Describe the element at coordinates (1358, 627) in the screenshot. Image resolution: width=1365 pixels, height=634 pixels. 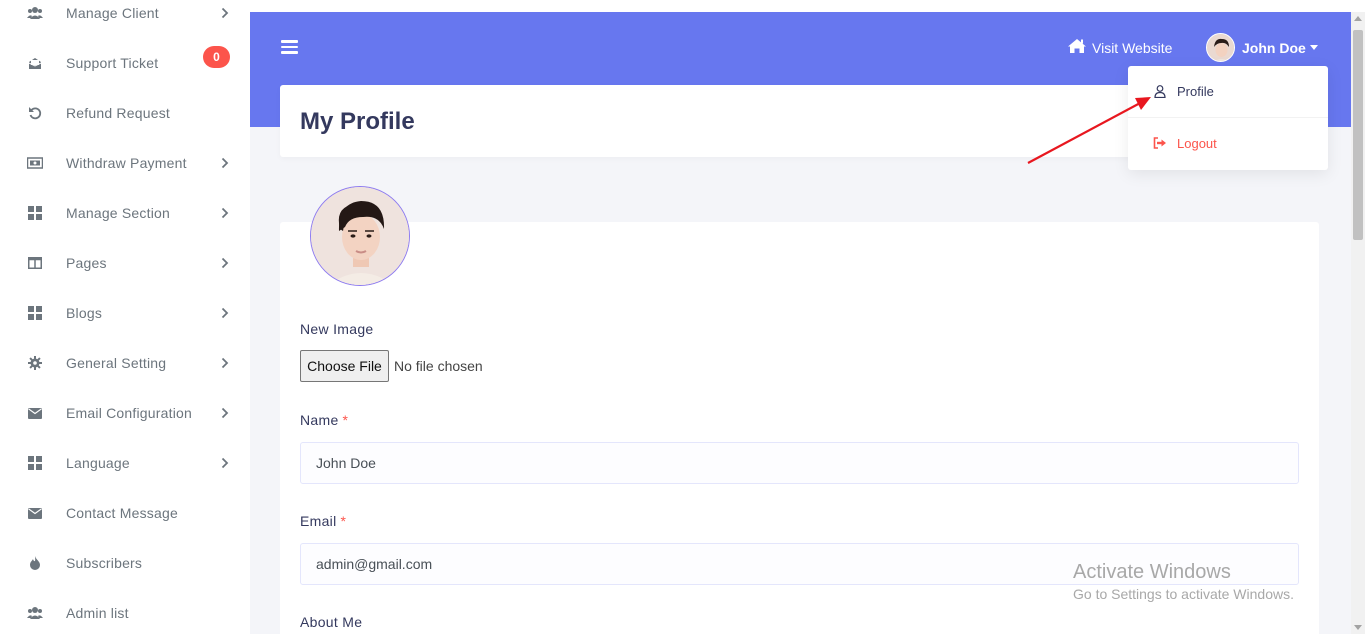
I see `scroll-down-icon` at that location.